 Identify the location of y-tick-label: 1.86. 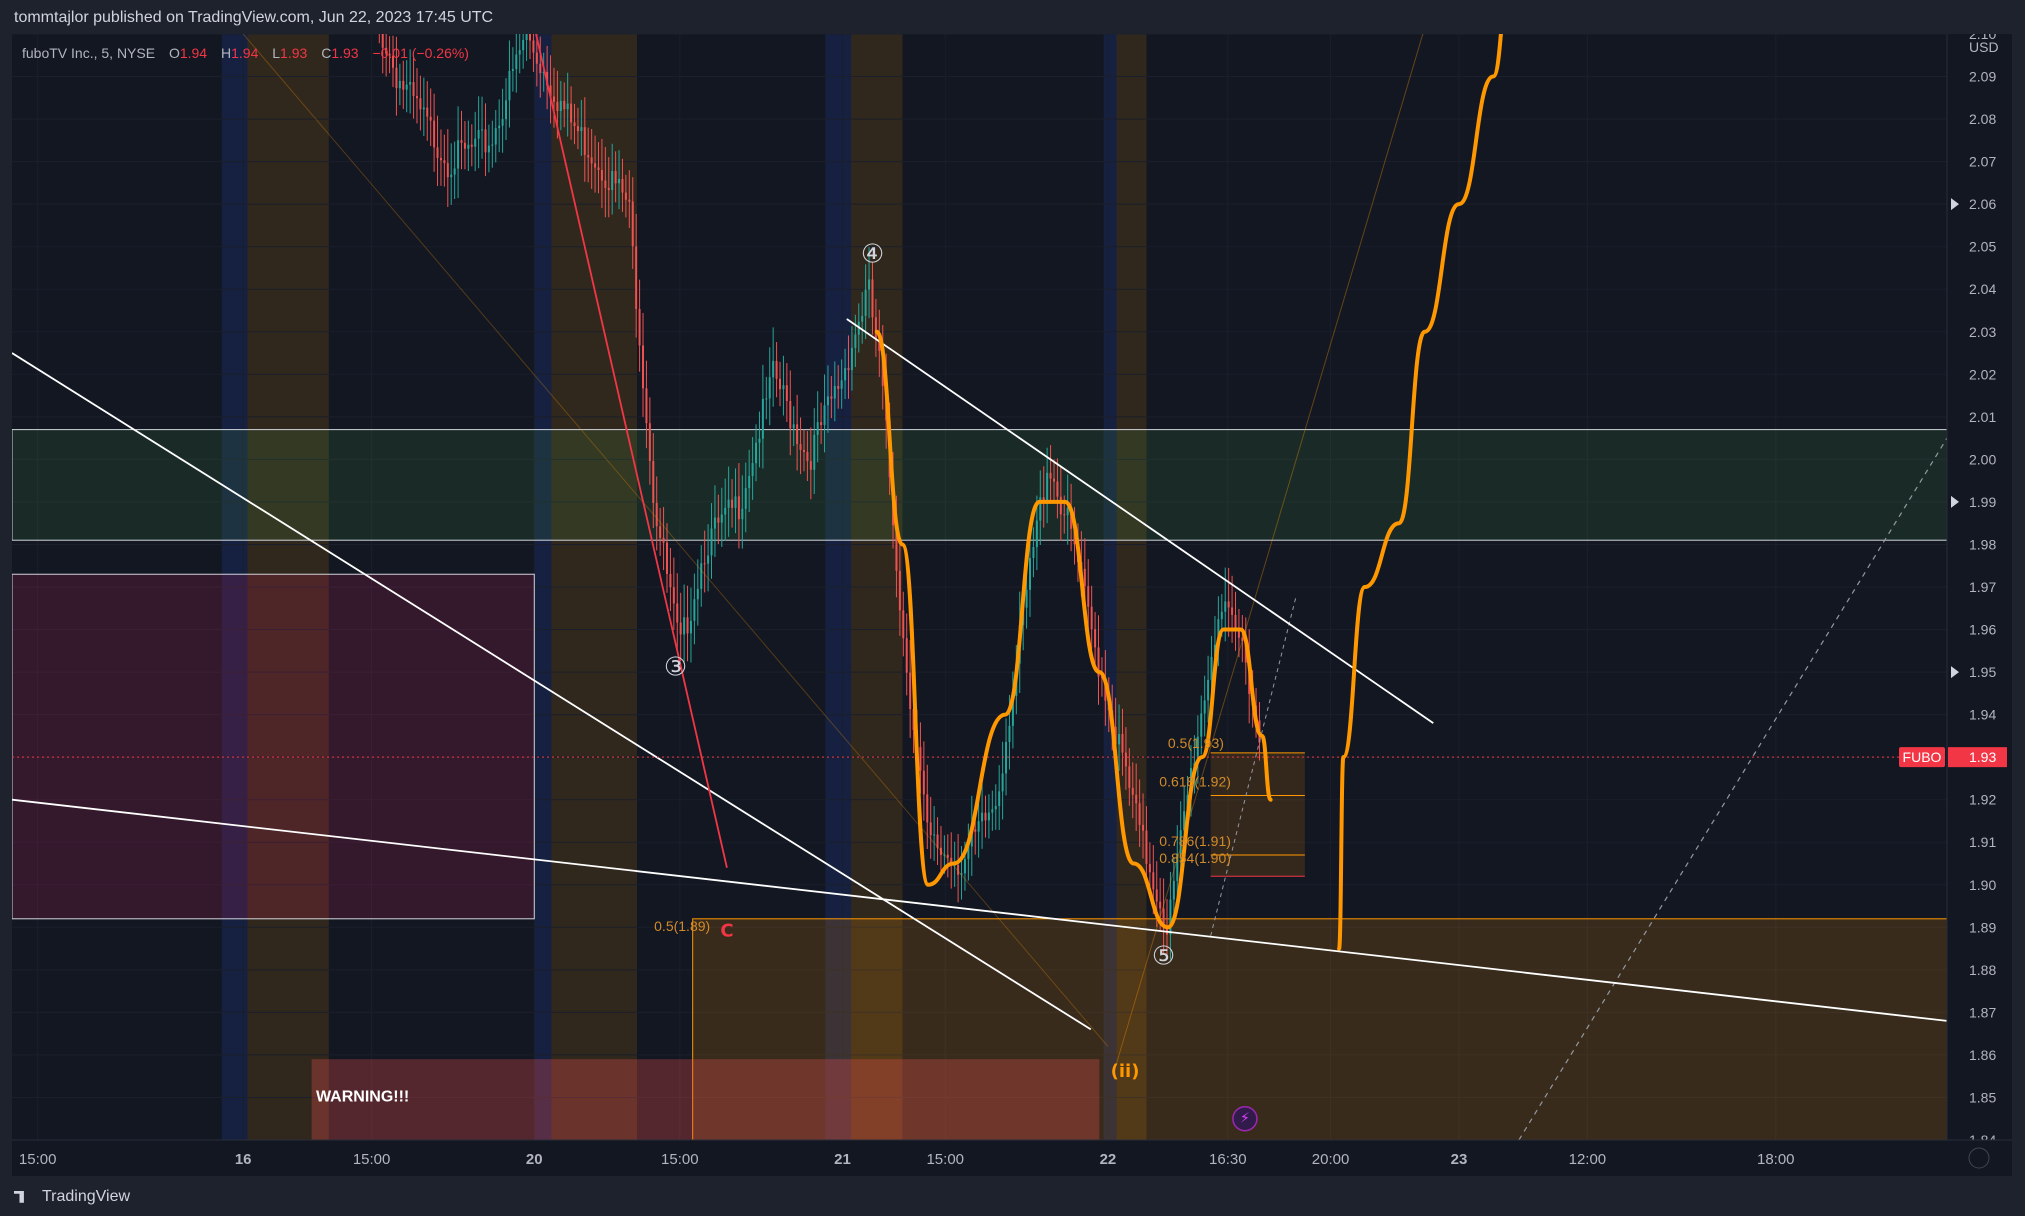
(1982, 1055).